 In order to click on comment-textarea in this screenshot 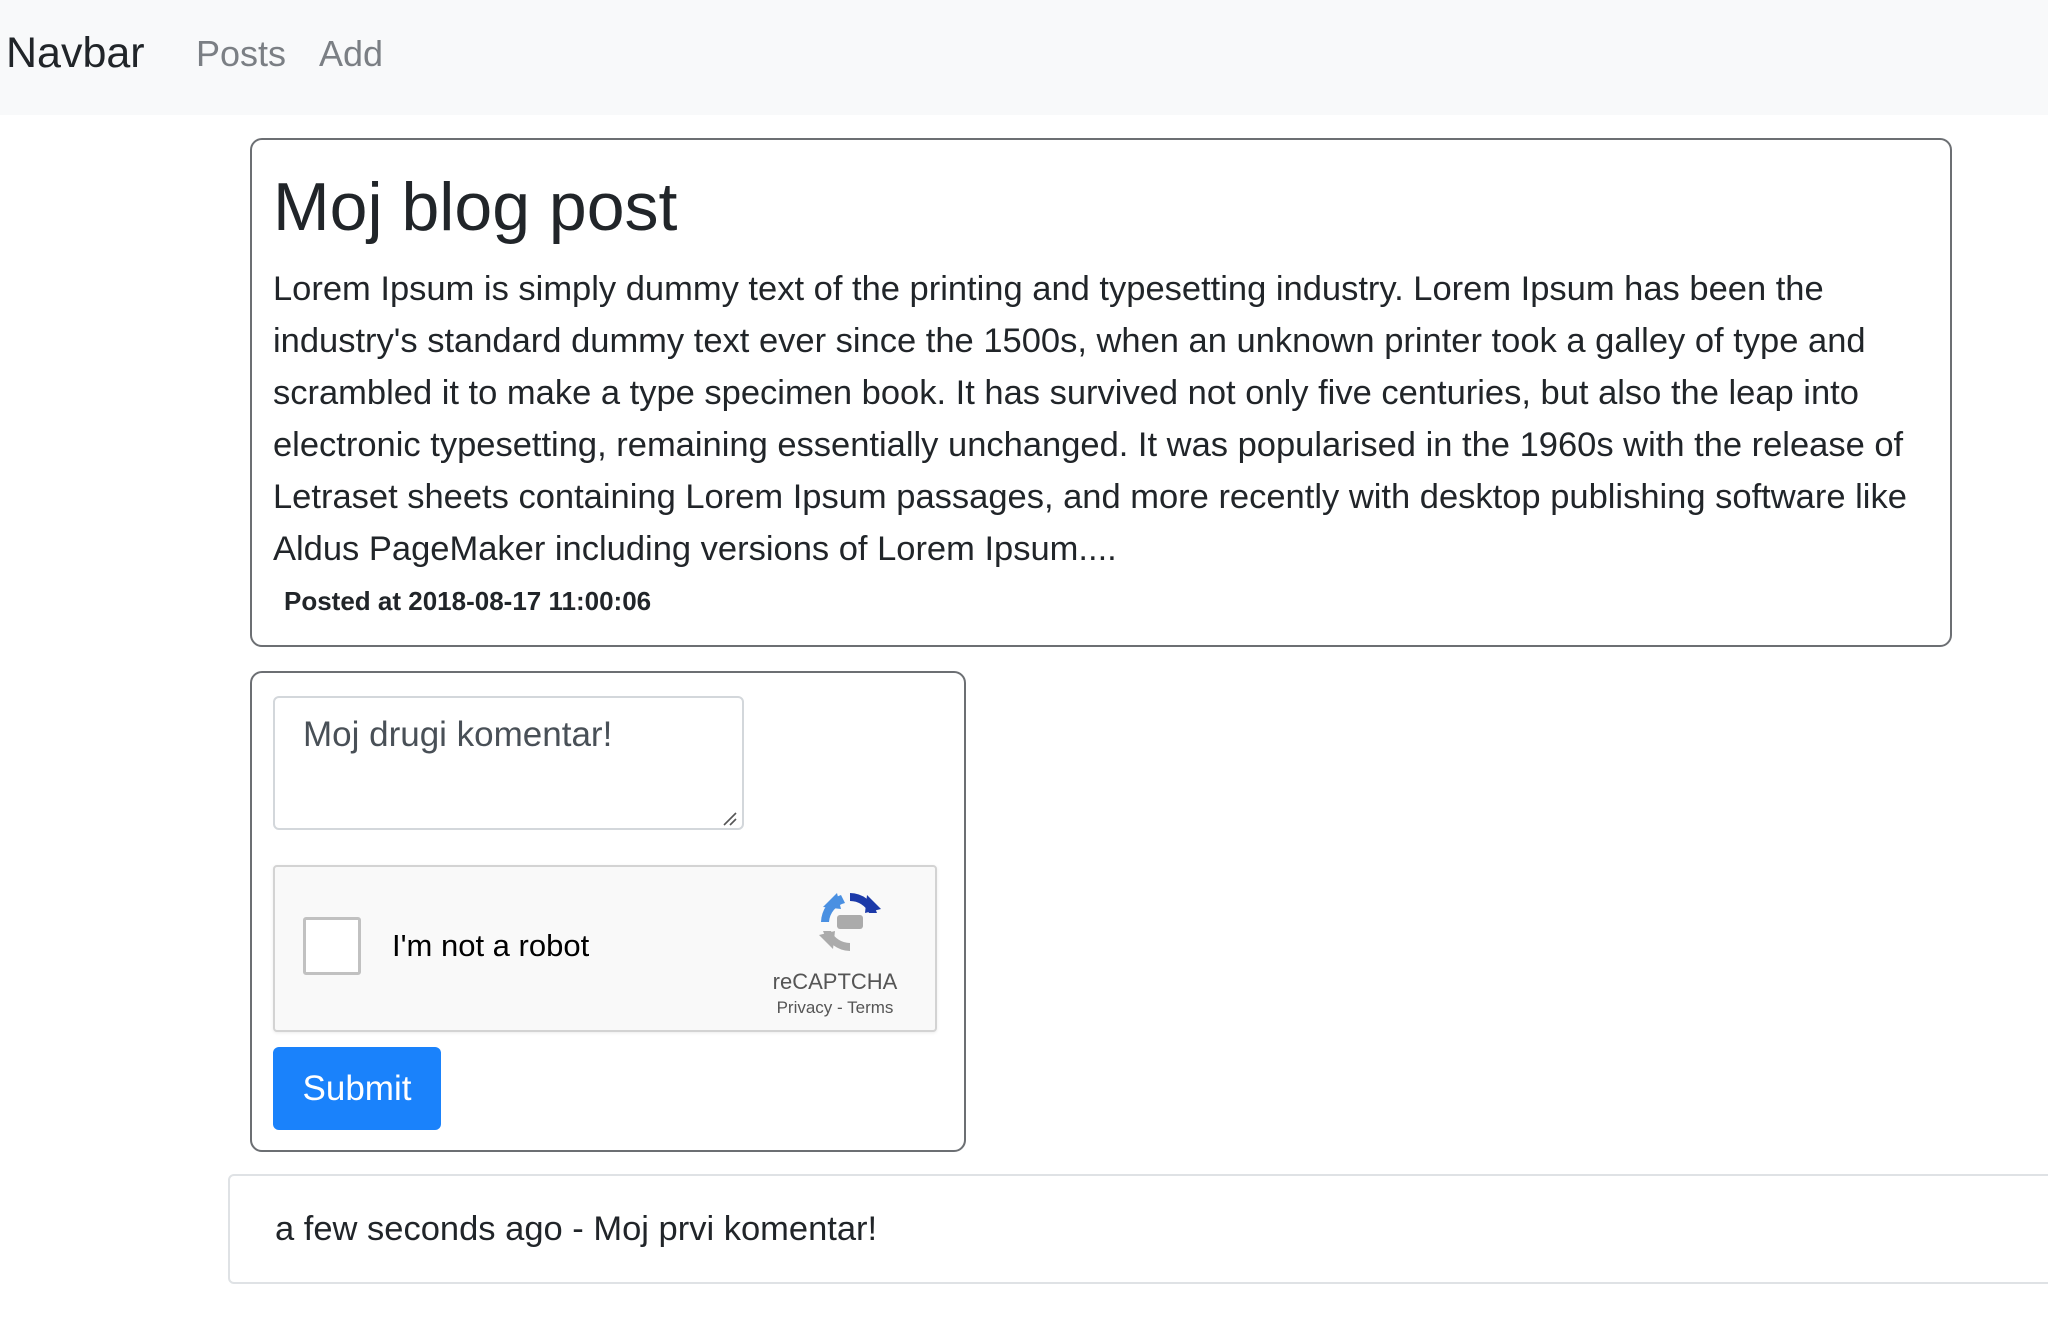, I will do `click(508, 763)`.